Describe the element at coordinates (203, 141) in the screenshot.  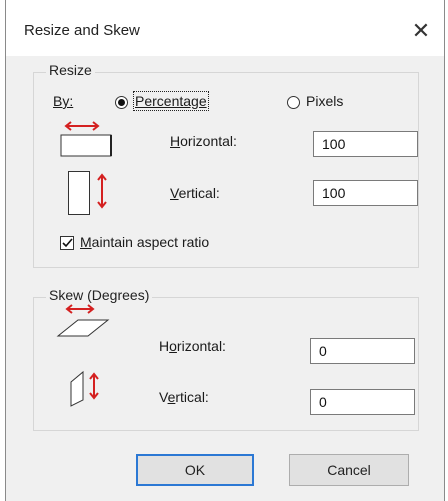
I see `resize-horizontal-label: Horizontal:` at that location.